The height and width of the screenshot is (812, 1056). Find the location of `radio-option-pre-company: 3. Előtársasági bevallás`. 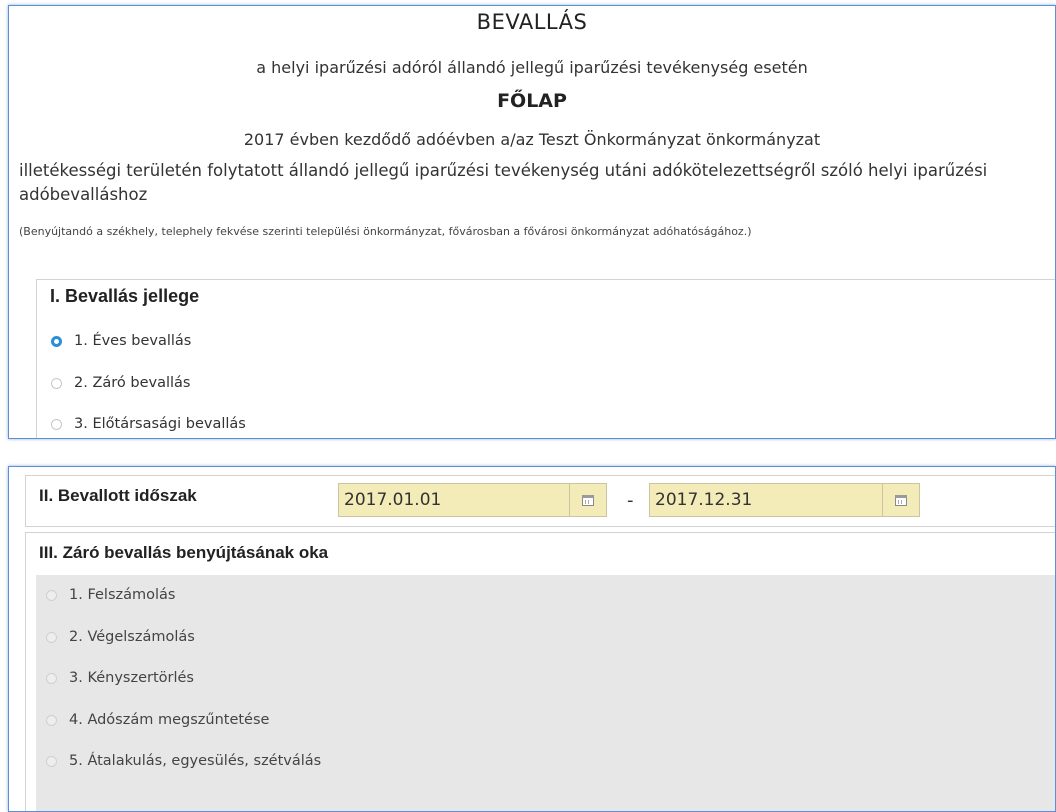

radio-option-pre-company: 3. Előtársasági bevallás is located at coordinates (148, 424).